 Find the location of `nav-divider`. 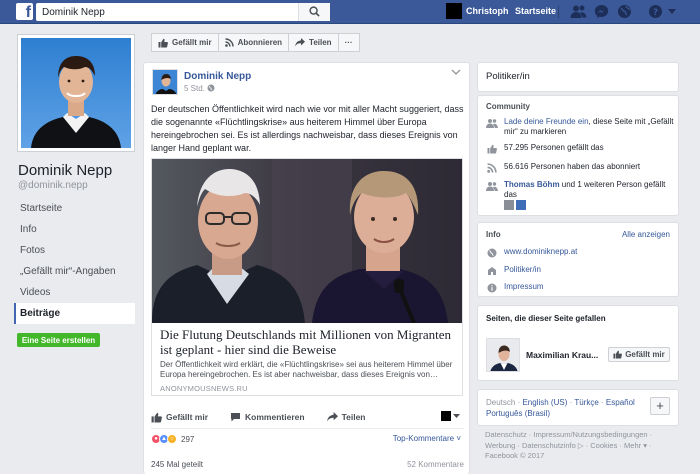

nav-divider is located at coordinates (558, 12).